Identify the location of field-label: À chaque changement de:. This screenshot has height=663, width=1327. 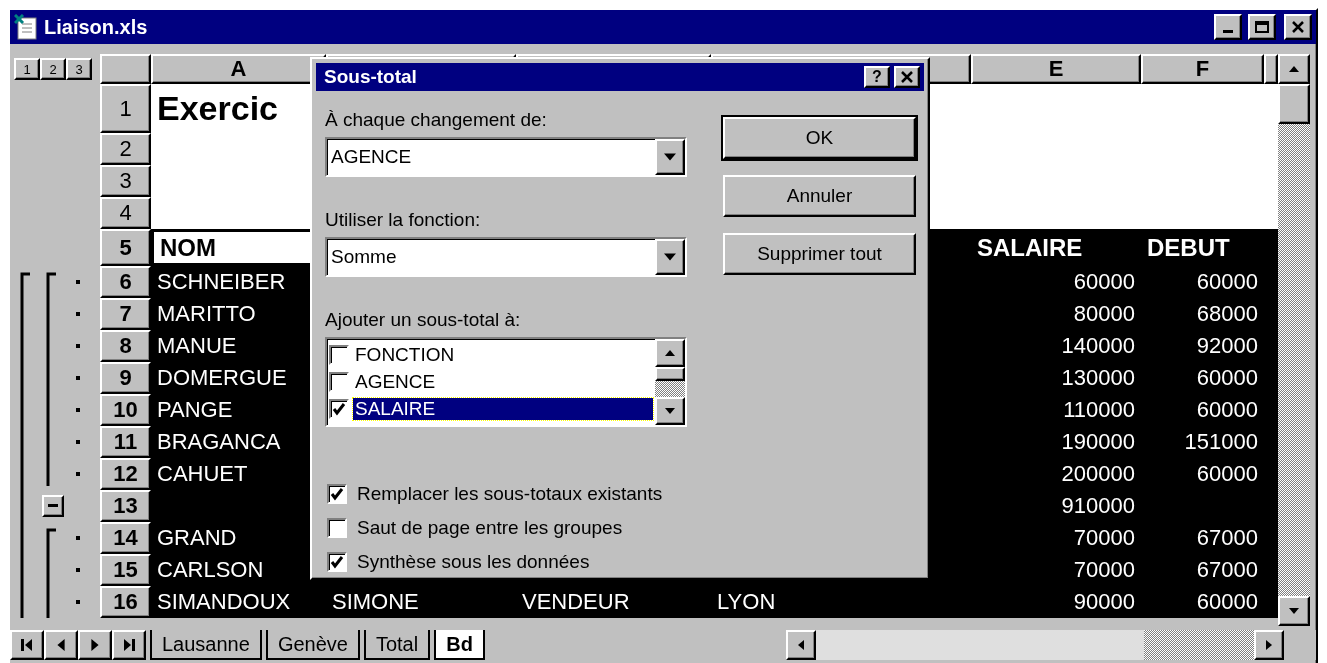
(436, 120).